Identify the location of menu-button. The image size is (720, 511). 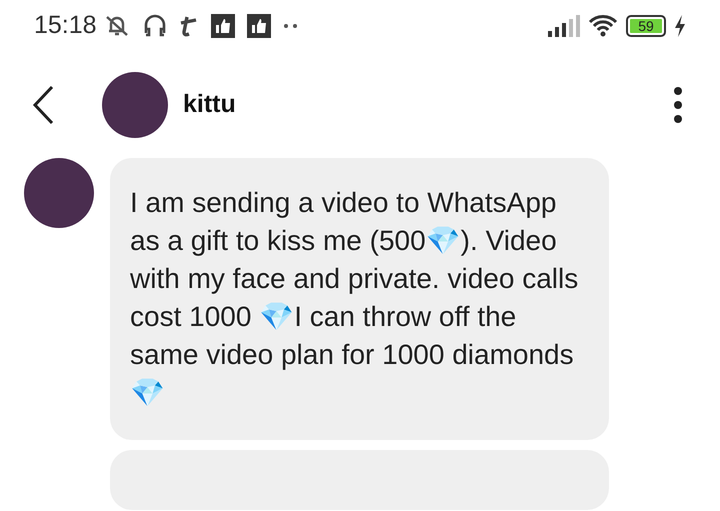
(678, 105).